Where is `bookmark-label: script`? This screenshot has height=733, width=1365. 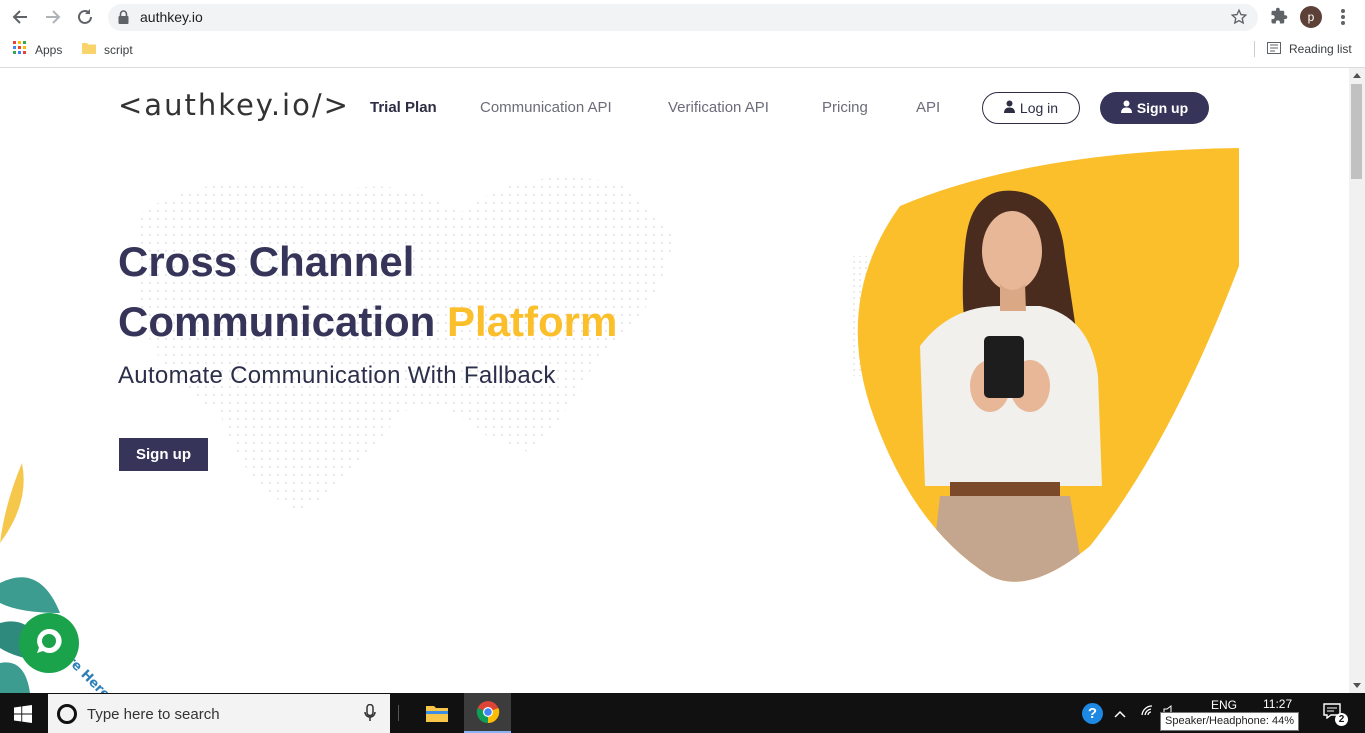
bookmark-label: script is located at coordinates (118, 49).